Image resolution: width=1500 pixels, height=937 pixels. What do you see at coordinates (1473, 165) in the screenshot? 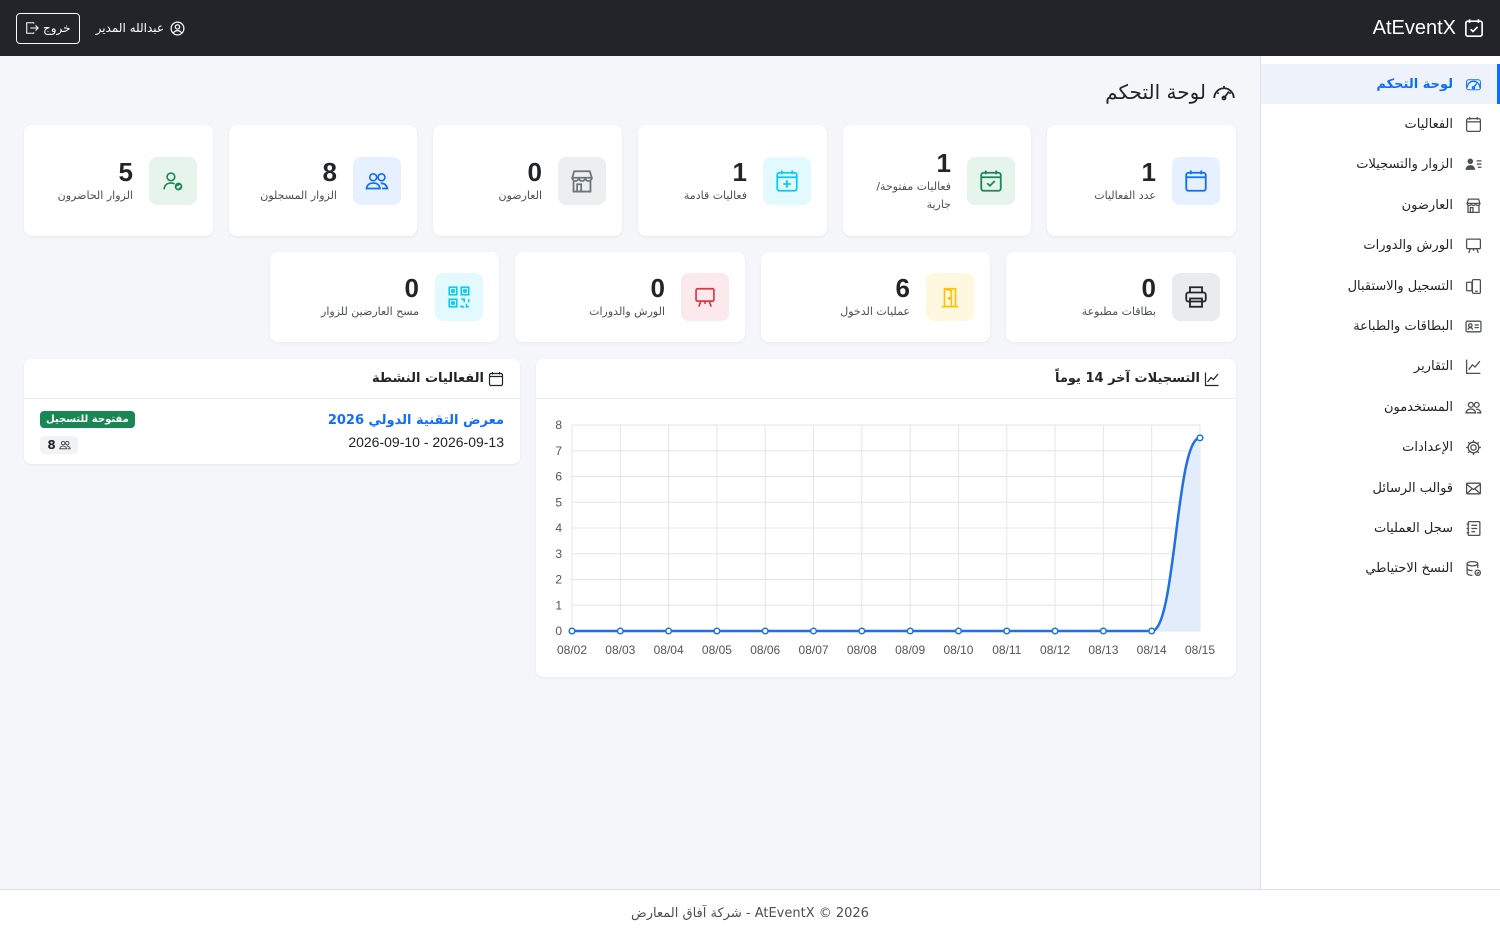
I see `person-lines-icon` at bounding box center [1473, 165].